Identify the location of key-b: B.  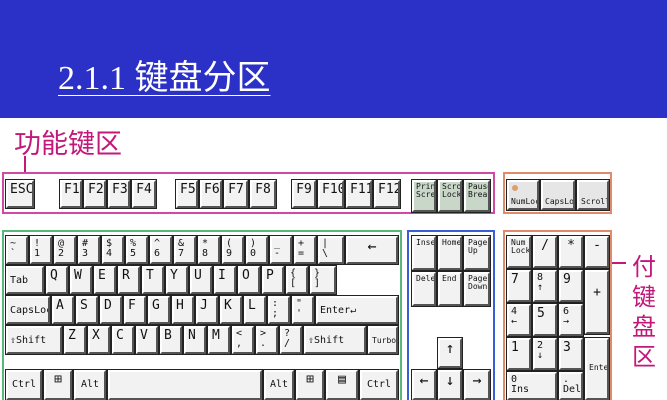
(171, 340).